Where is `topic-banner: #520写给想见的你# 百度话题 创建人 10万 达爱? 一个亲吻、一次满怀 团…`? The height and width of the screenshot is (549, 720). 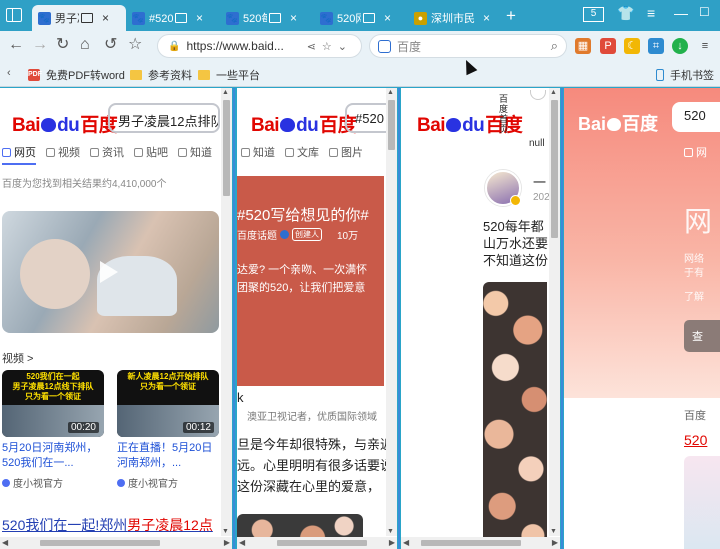 topic-banner: #520写给想见的你# 百度话题 创建人 10万 达爱? 一个亲吻、一次满怀 团… is located at coordinates (310, 281).